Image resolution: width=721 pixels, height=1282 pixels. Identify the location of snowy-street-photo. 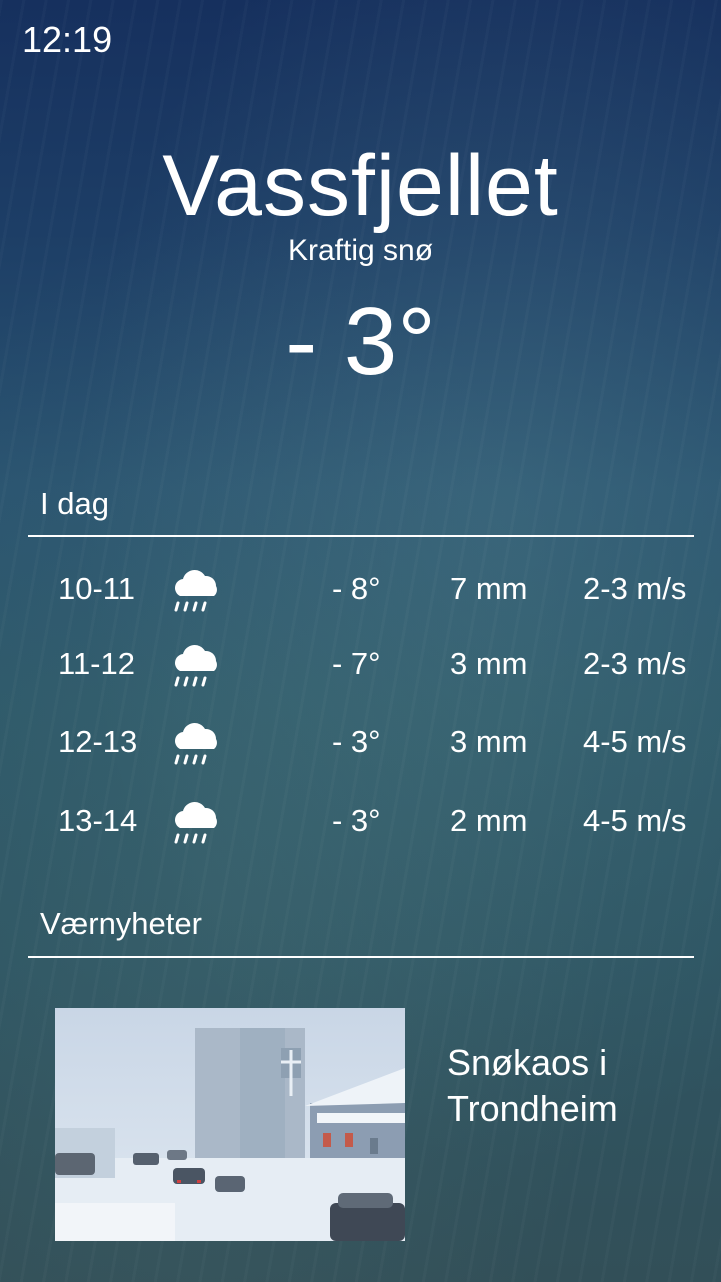
(230, 1124).